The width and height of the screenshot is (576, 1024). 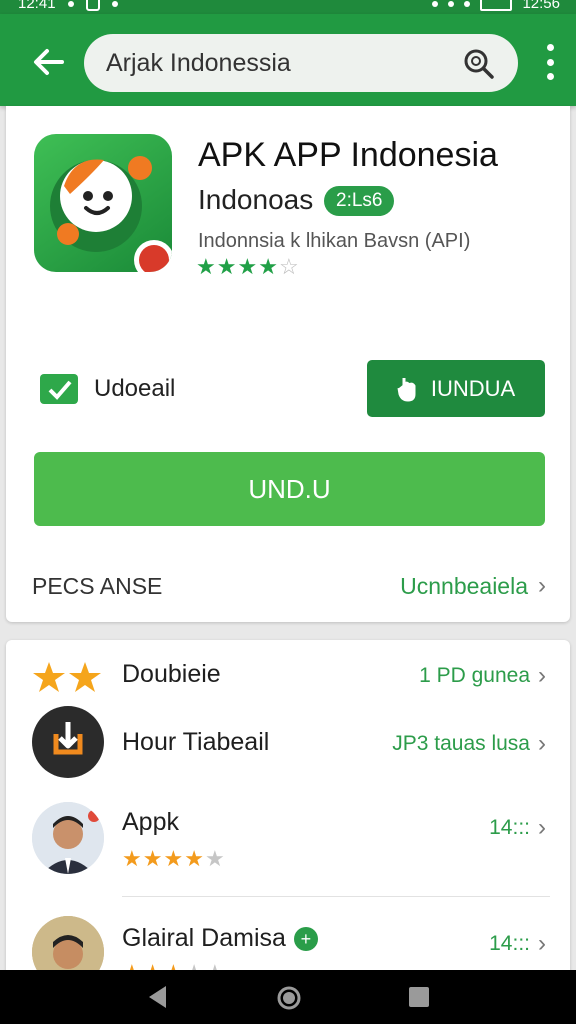 I want to click on list-item: Glairal Damisa+ ★★★★★ 14:::›, so click(x=288, y=946).